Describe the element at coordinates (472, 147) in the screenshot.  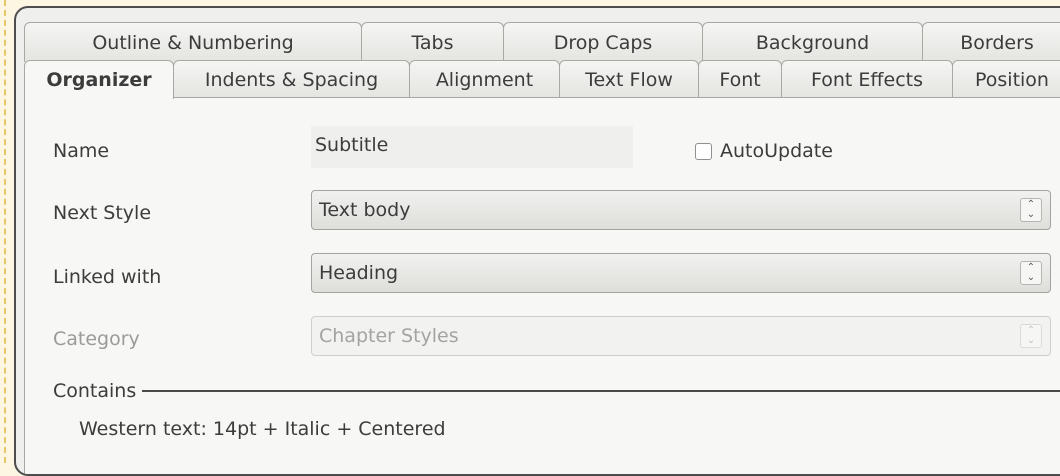
I see `name-field: Subtitle` at that location.